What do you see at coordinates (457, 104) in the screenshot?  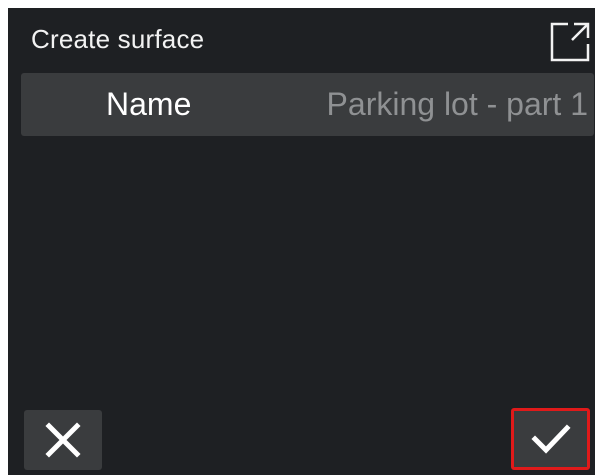 I see `name-field-value: Parking lot - part 1` at bounding box center [457, 104].